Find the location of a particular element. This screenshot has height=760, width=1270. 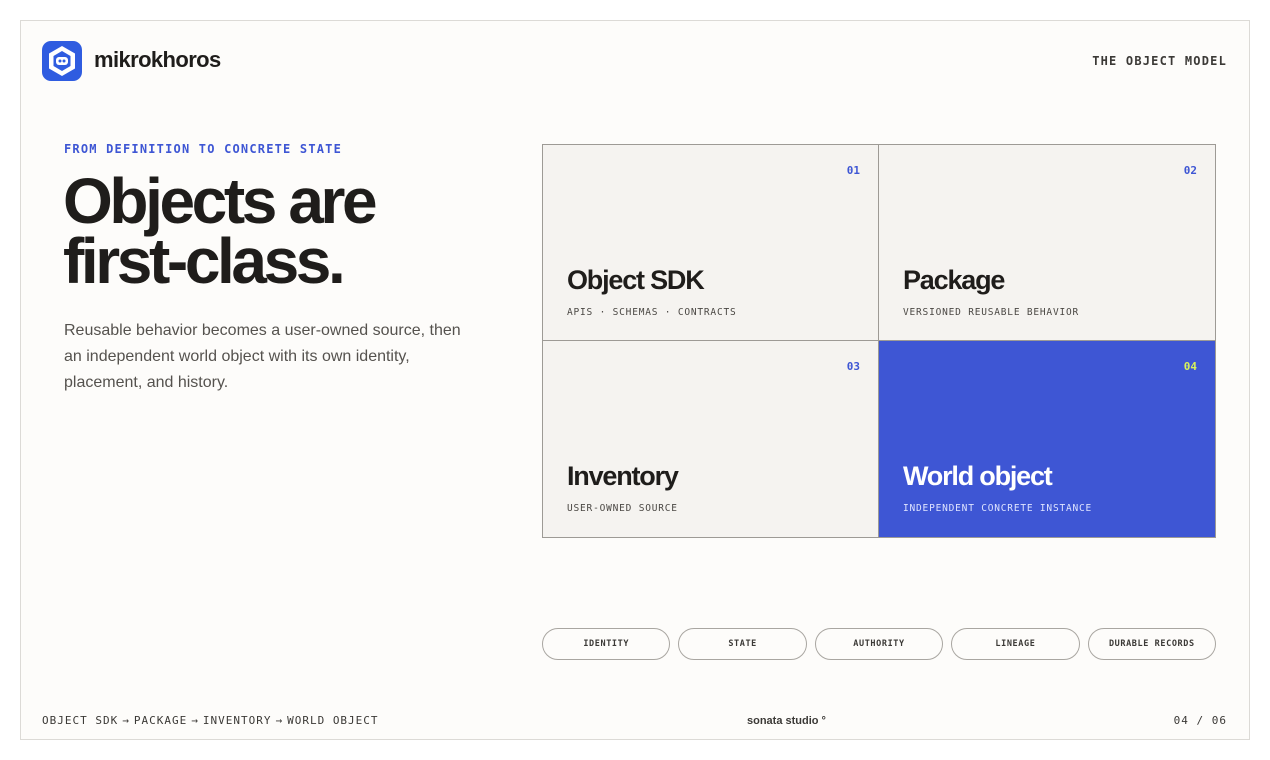

card-title: Object SDK is located at coordinates (636, 280).